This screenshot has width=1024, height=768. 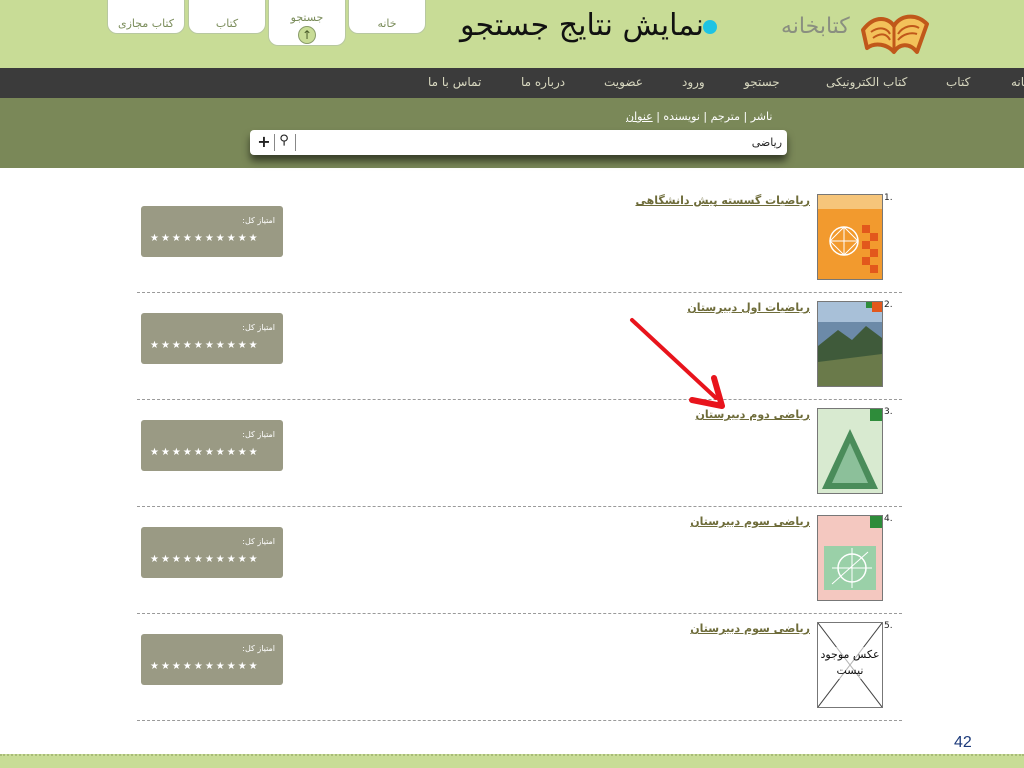 What do you see at coordinates (623, 82) in the screenshot?
I see `nav-membership: عضویت` at bounding box center [623, 82].